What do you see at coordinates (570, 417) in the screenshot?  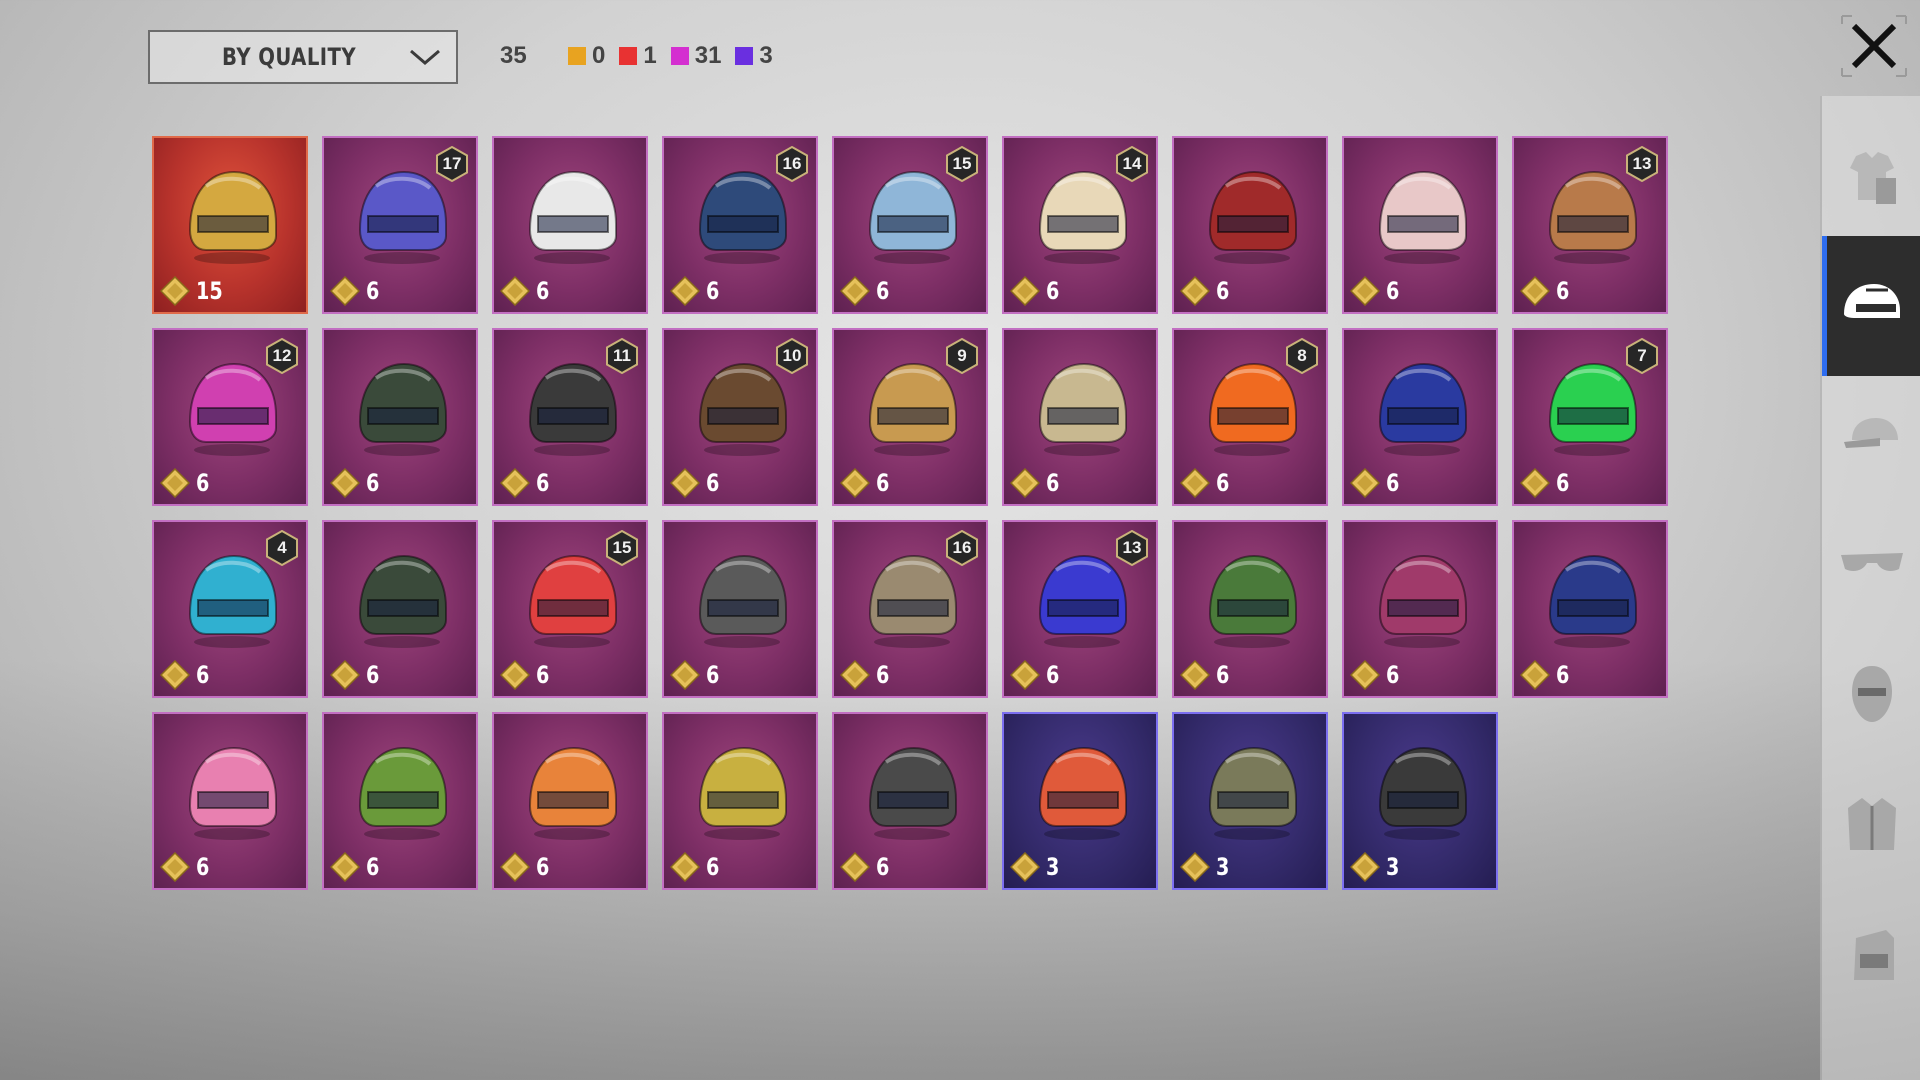 I see `helmet-item-card: 11 6` at bounding box center [570, 417].